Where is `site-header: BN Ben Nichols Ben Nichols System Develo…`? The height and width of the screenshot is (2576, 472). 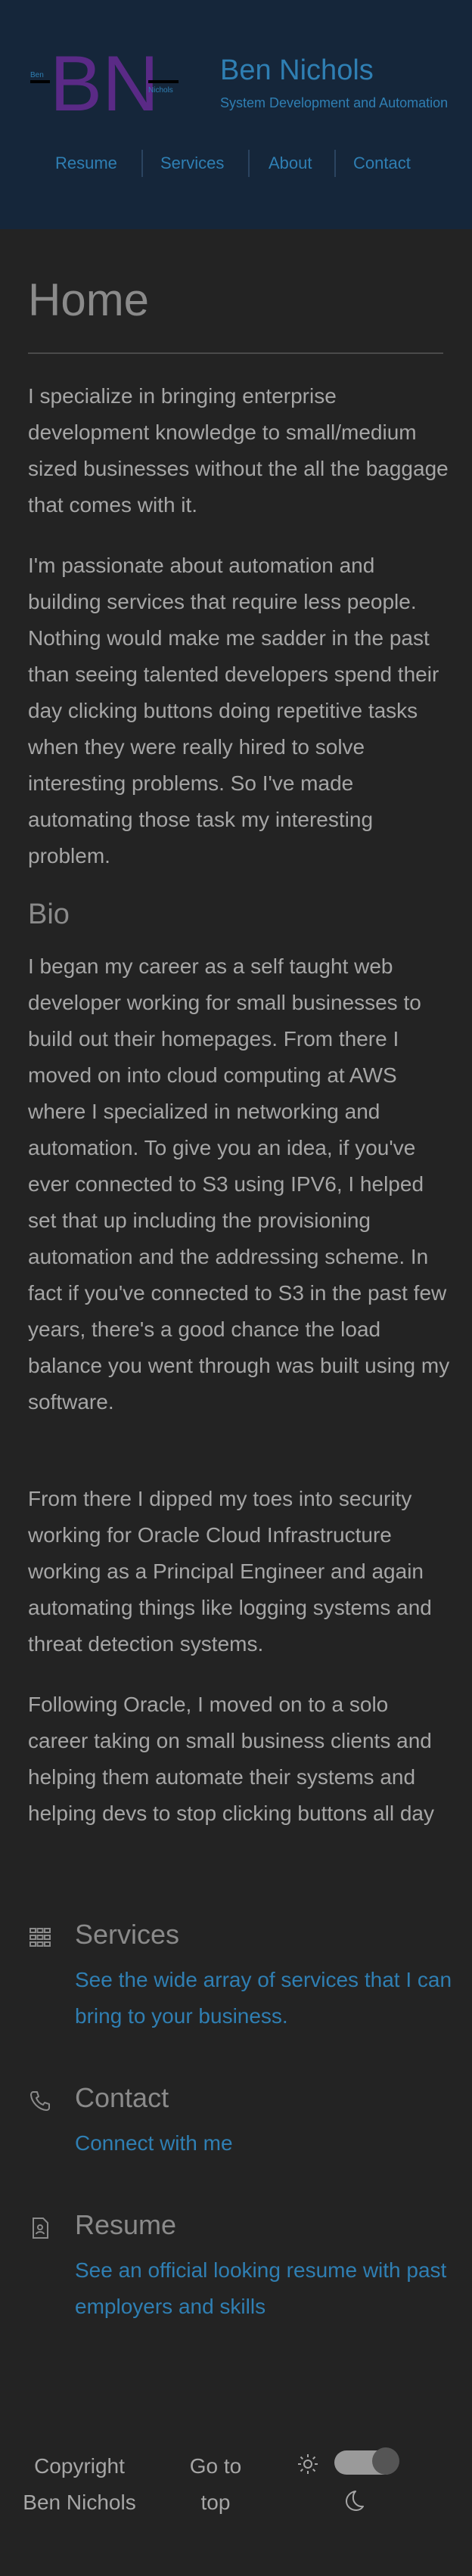
site-header: BN Ben Nichols Ben Nichols System Develo… is located at coordinates (236, 114).